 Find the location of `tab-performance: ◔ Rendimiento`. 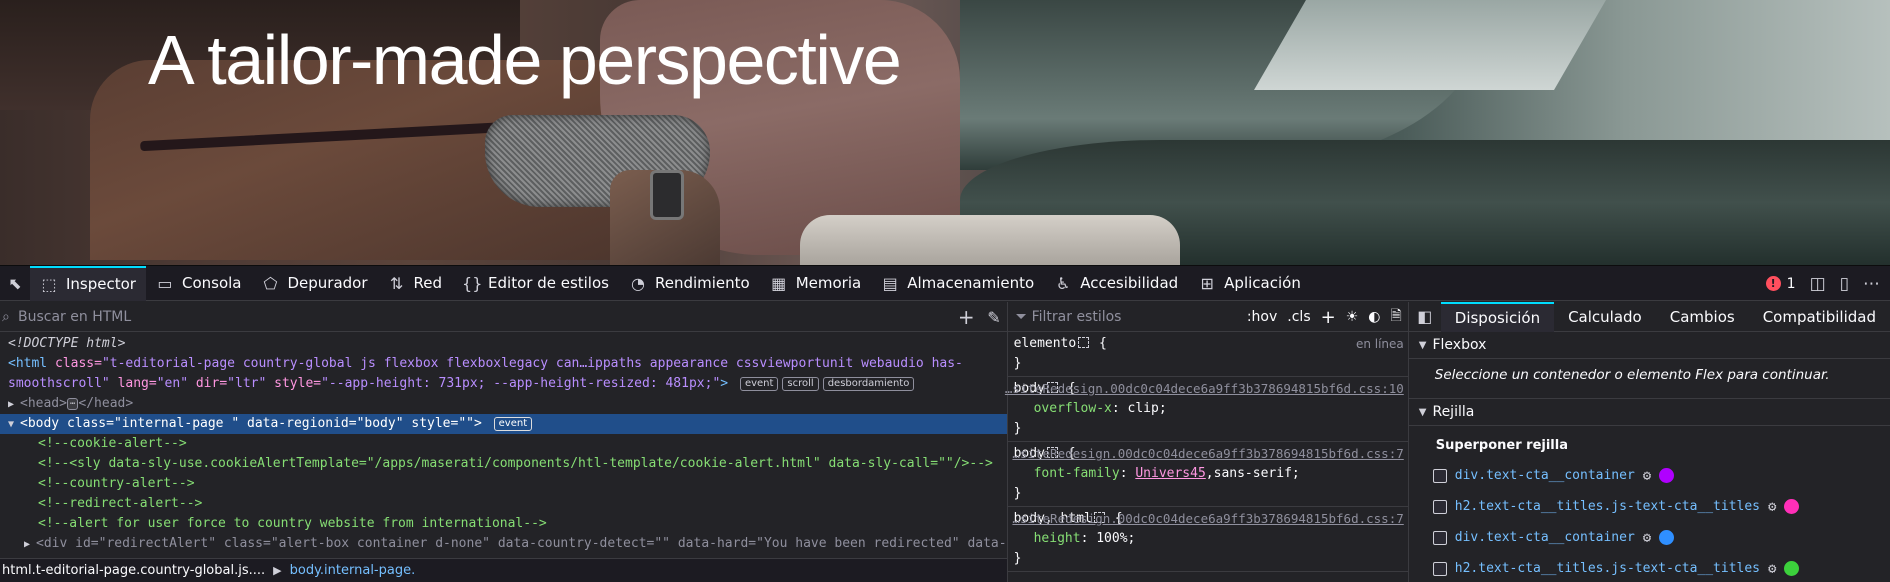

tab-performance: ◔ Rendimiento is located at coordinates (689, 283).